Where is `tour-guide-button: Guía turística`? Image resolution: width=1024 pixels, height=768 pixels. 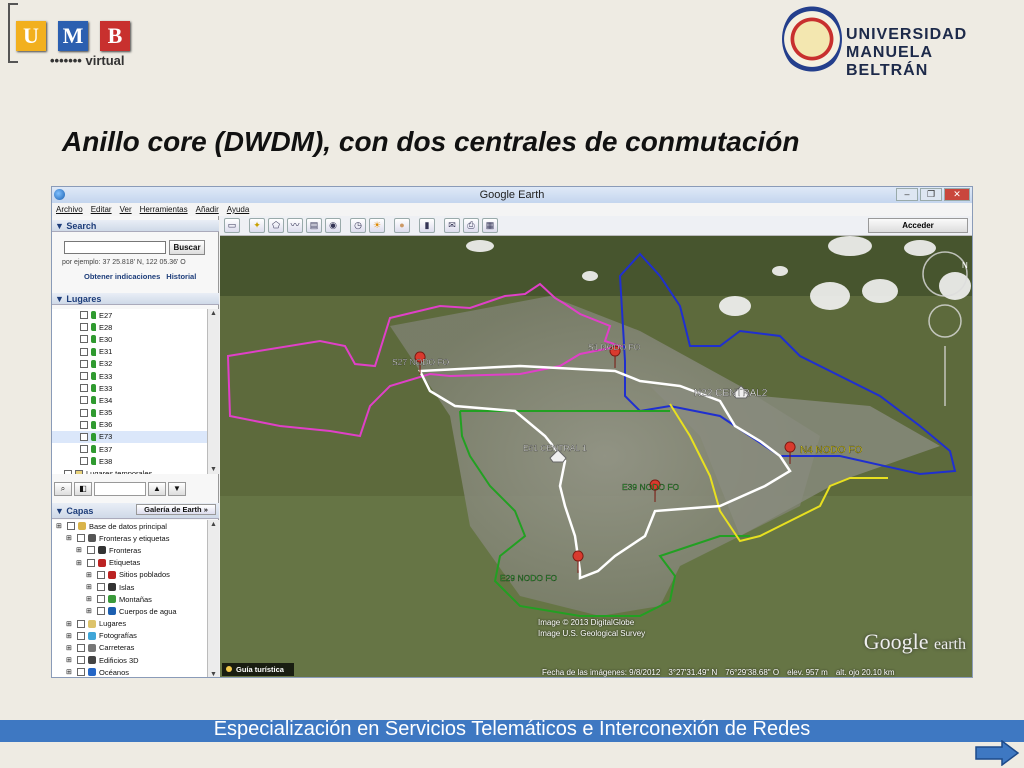 tour-guide-button: Guía turística is located at coordinates (258, 669).